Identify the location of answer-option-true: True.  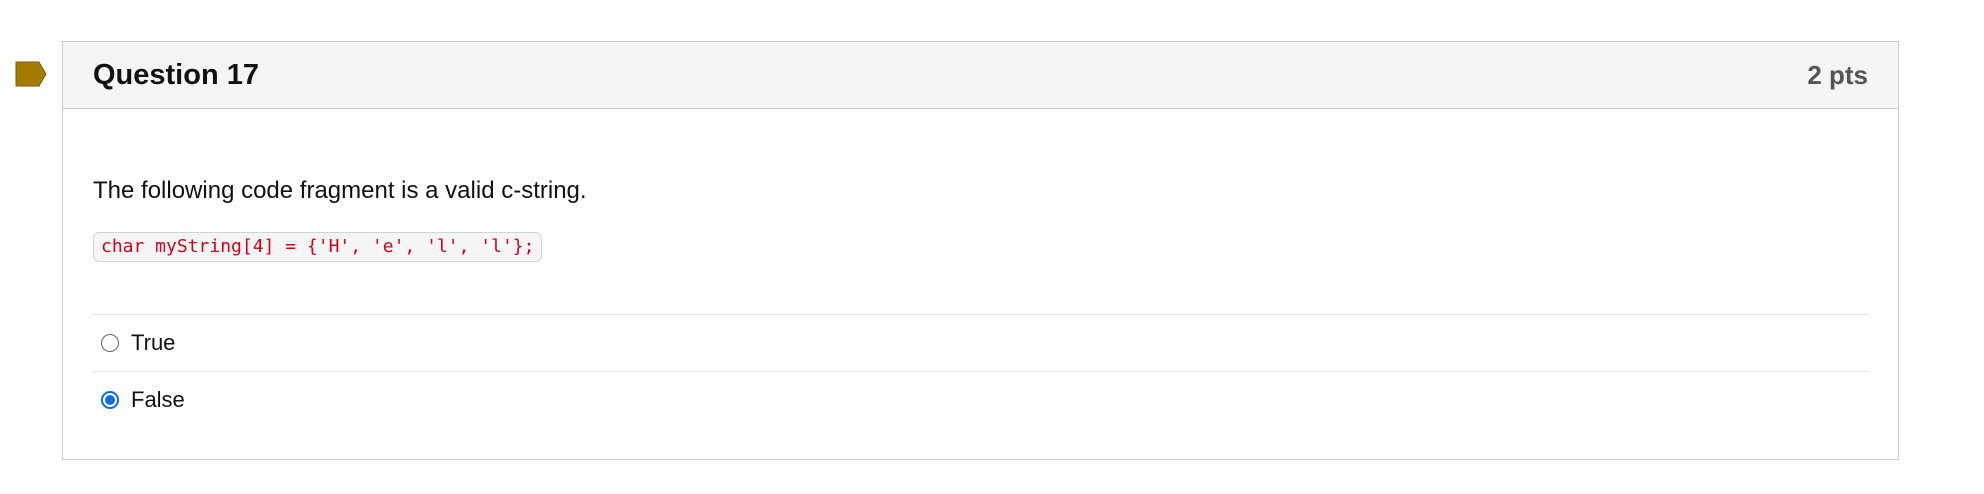
(980, 343).